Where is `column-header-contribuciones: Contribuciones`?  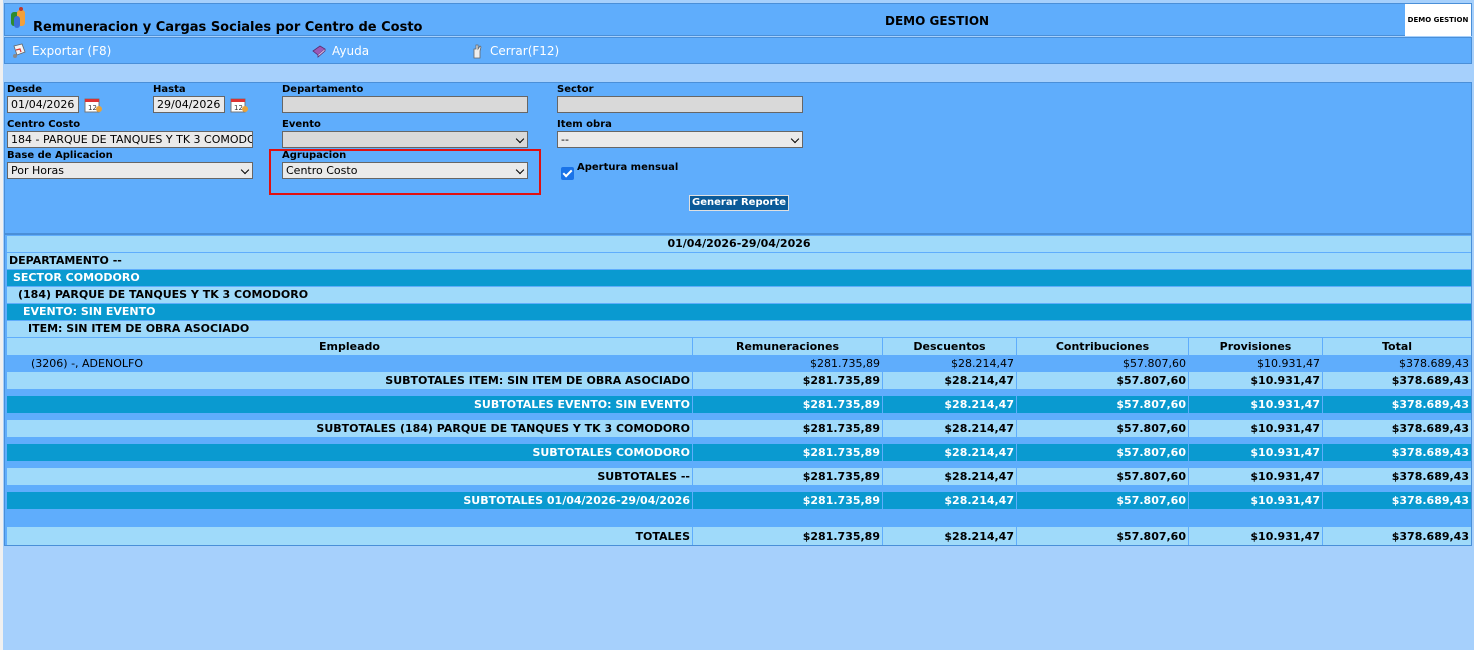
column-header-contribuciones: Contribuciones is located at coordinates (1103, 346).